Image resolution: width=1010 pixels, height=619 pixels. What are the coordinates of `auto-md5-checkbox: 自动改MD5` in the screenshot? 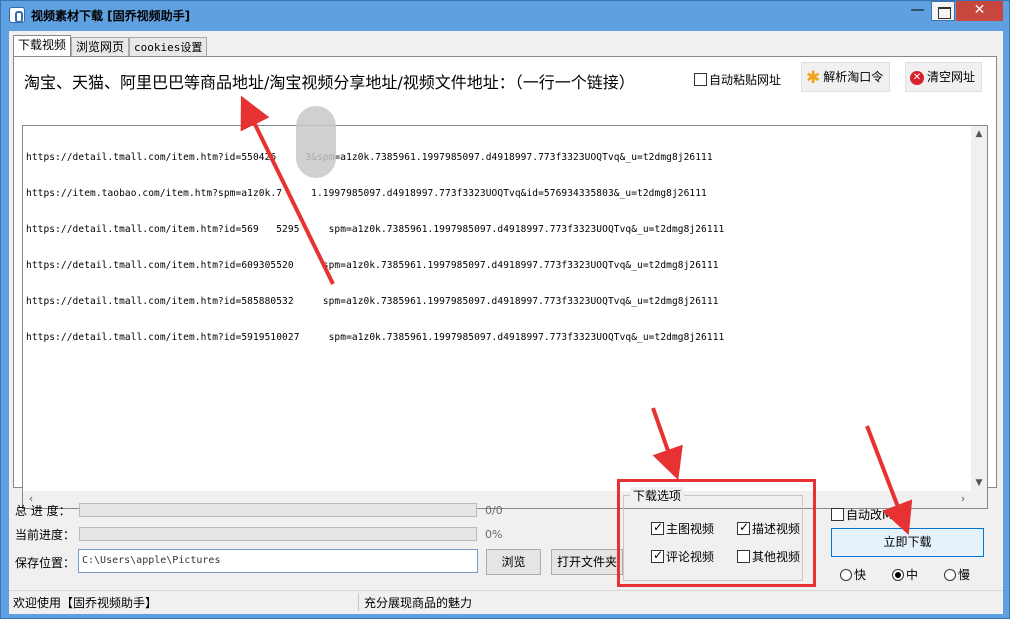 It's located at (870, 514).